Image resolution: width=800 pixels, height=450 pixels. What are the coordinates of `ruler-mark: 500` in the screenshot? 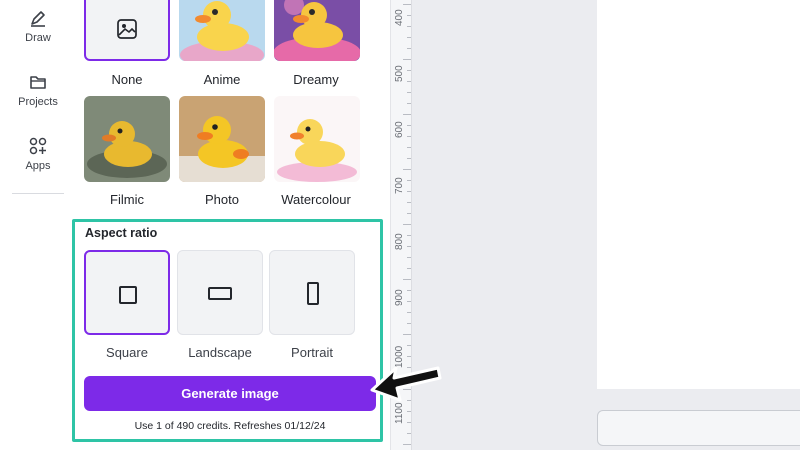 It's located at (399, 73).